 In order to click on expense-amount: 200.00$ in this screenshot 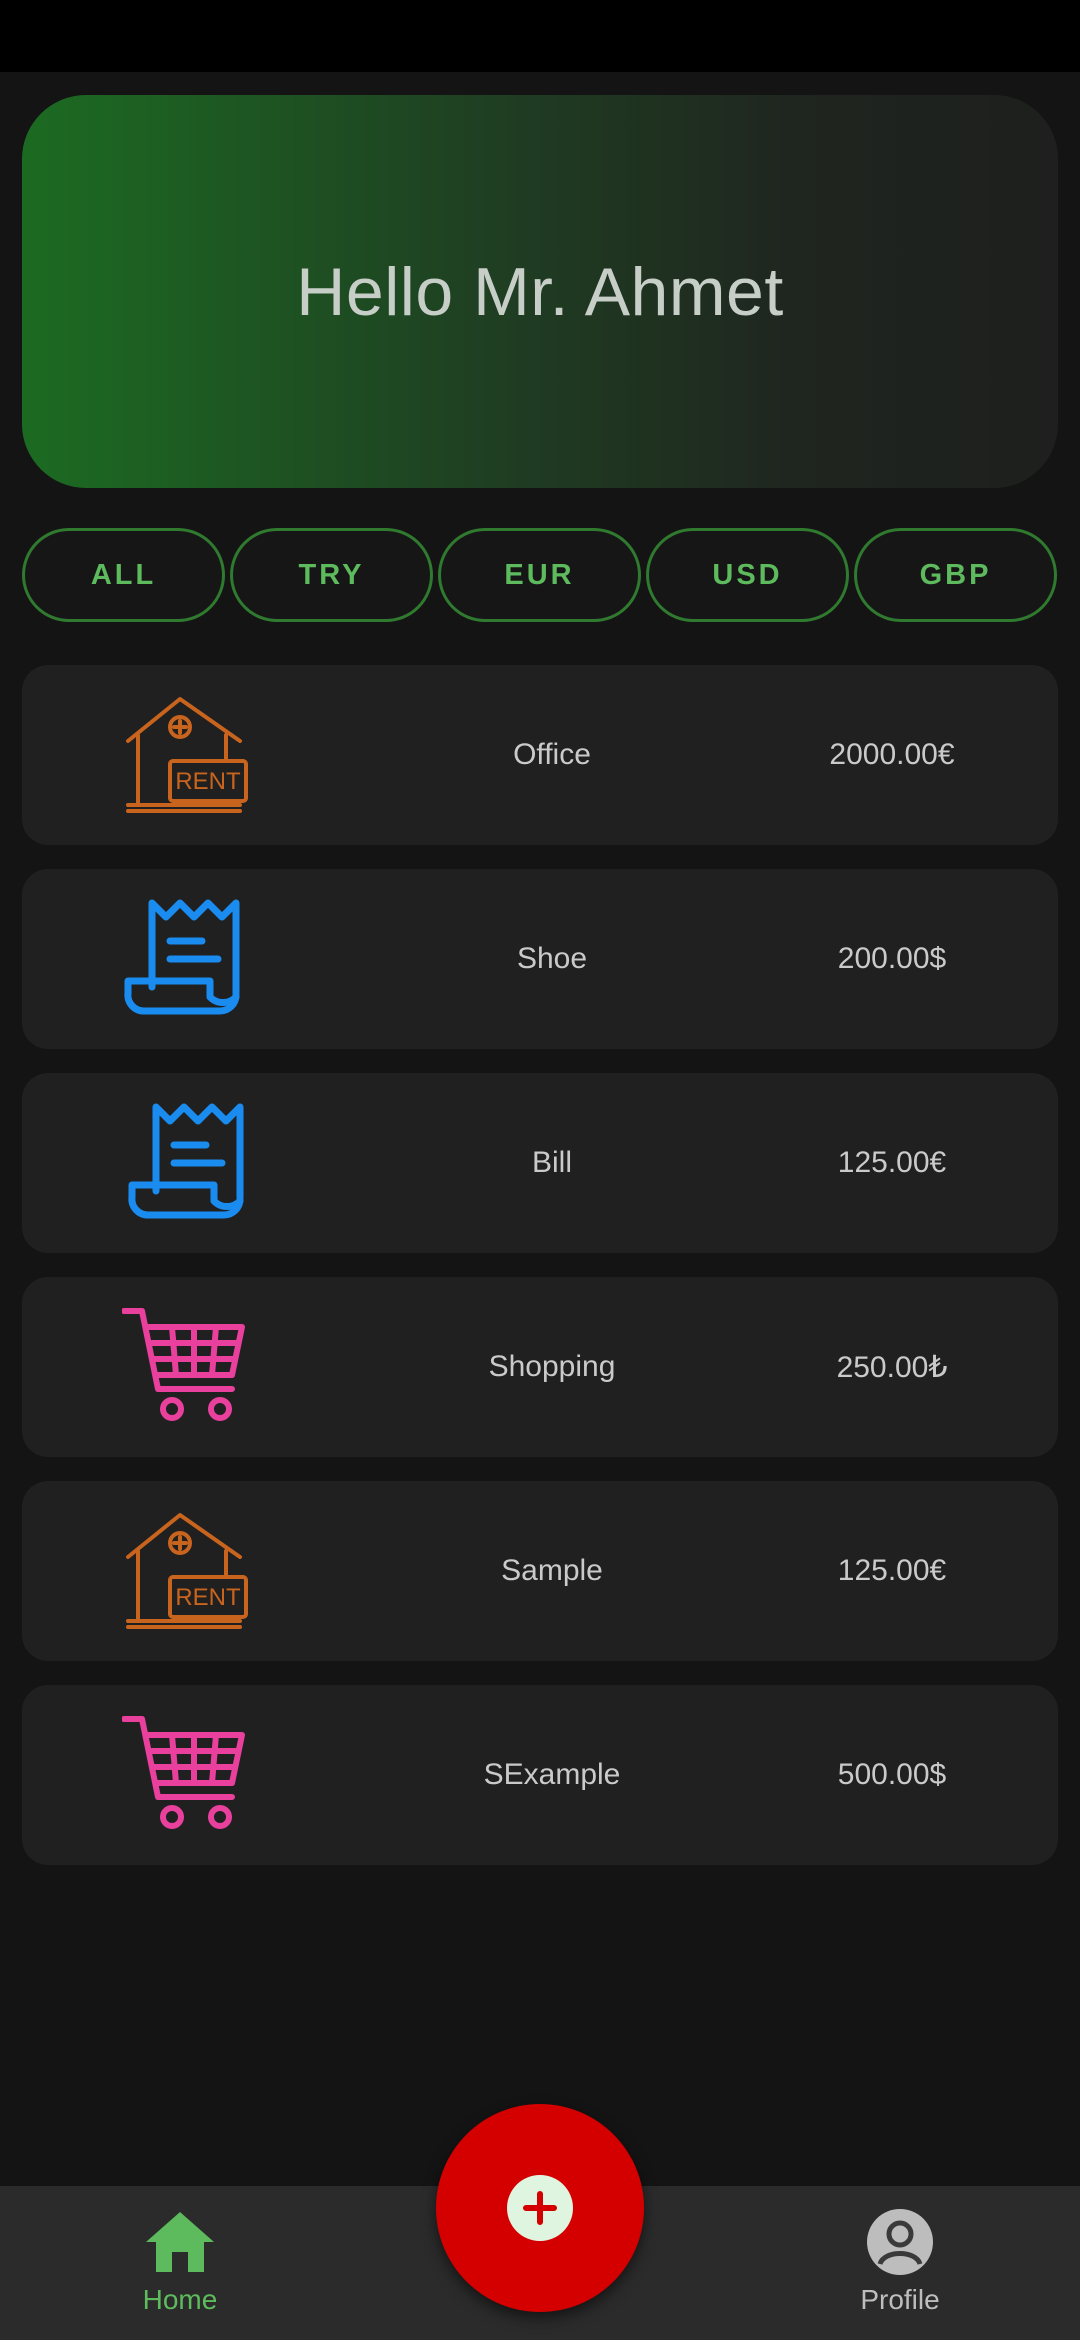, I will do `click(892, 958)`.